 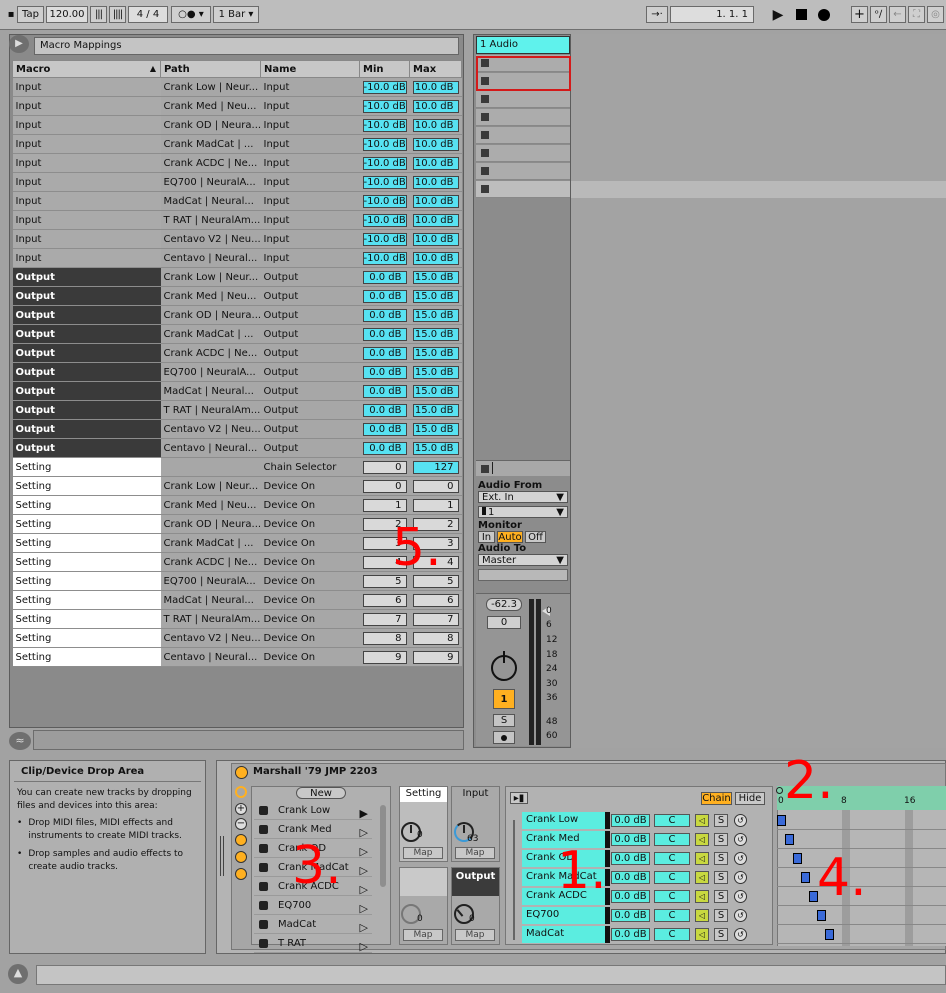 What do you see at coordinates (148, 14) in the screenshot?
I see `time-signature-field: 4 / 4` at bounding box center [148, 14].